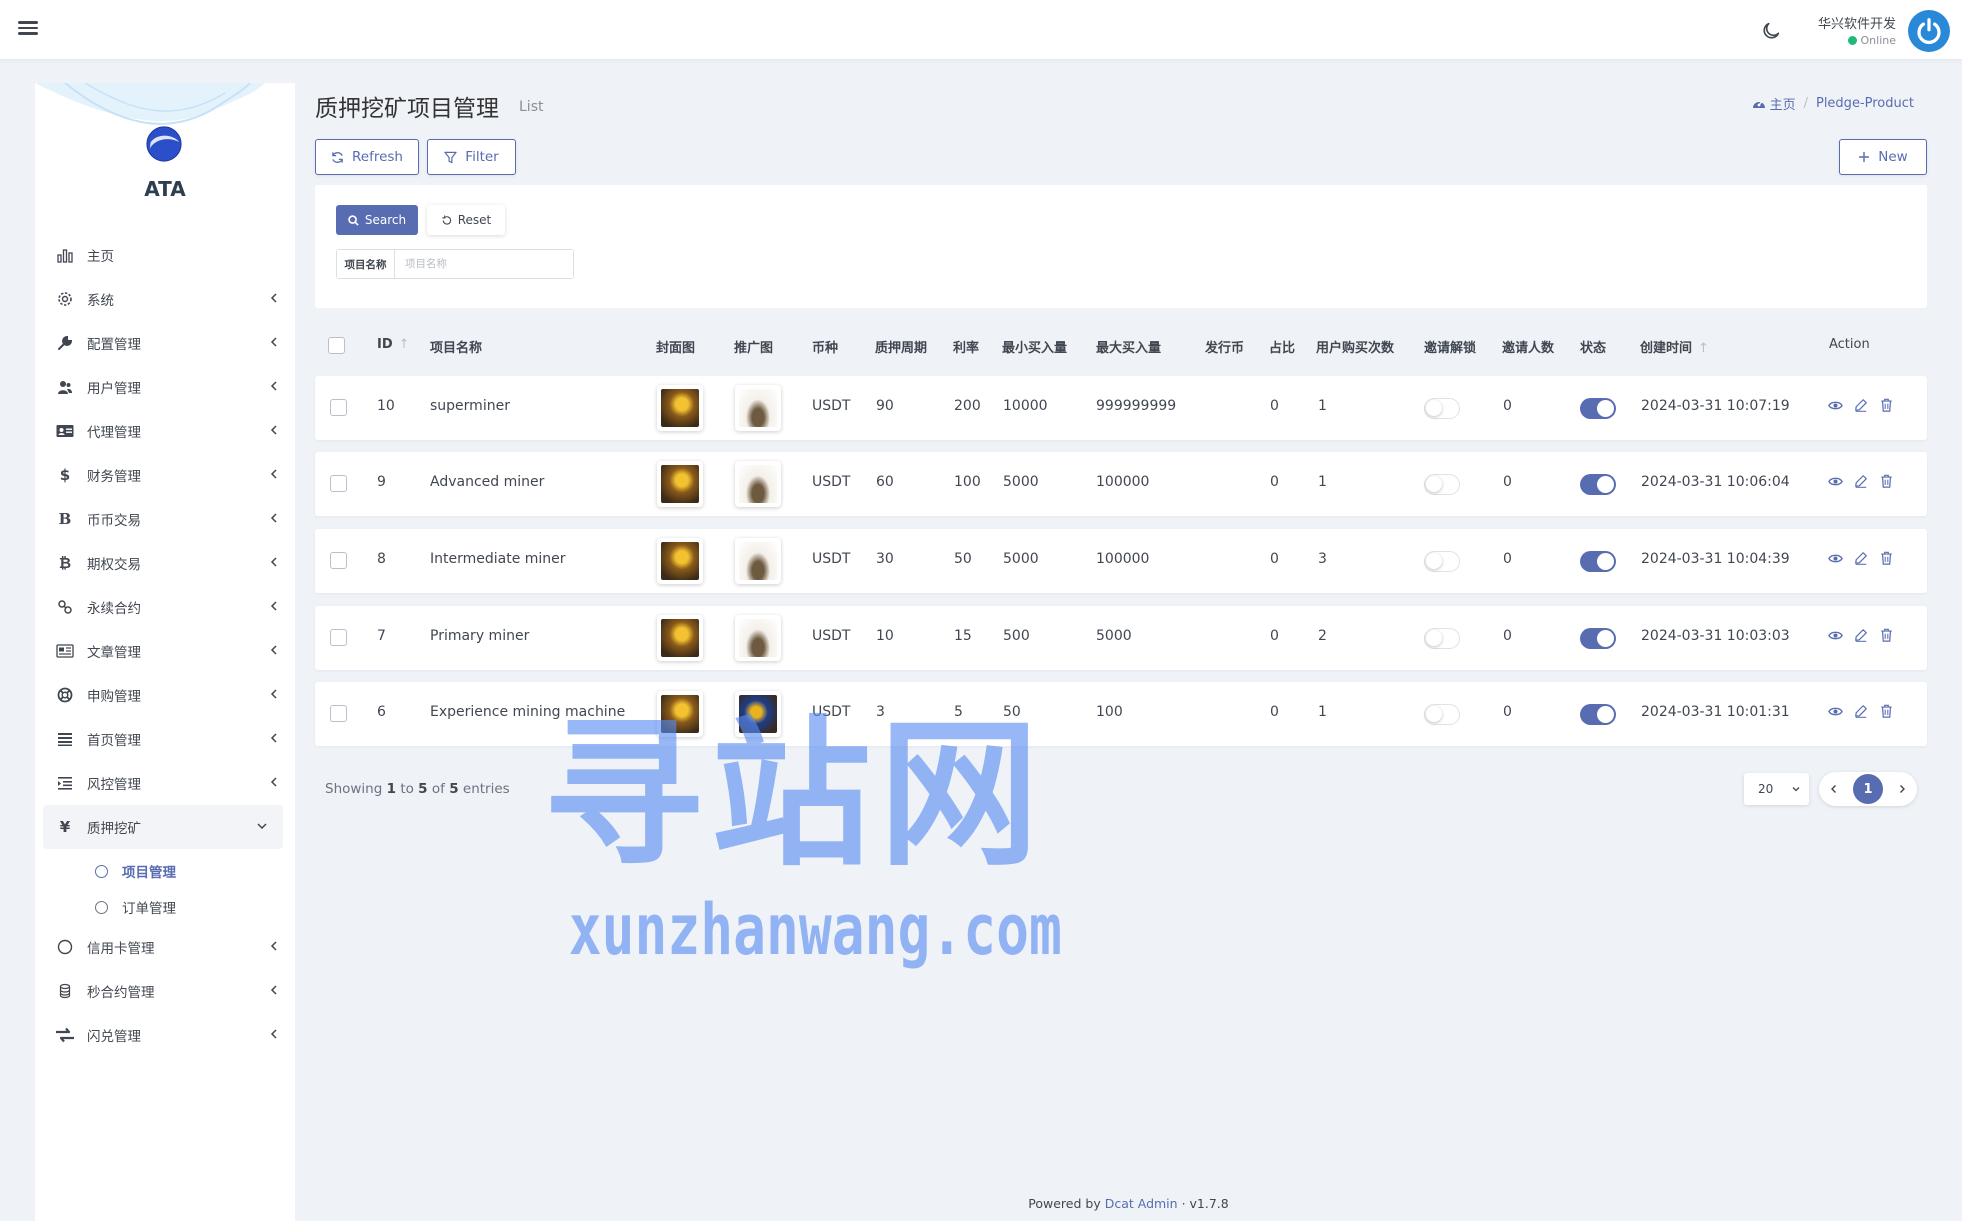 The image size is (1962, 1221). What do you see at coordinates (165, 651) in the screenshot?
I see `sidebar-item-articles: 文章管理` at bounding box center [165, 651].